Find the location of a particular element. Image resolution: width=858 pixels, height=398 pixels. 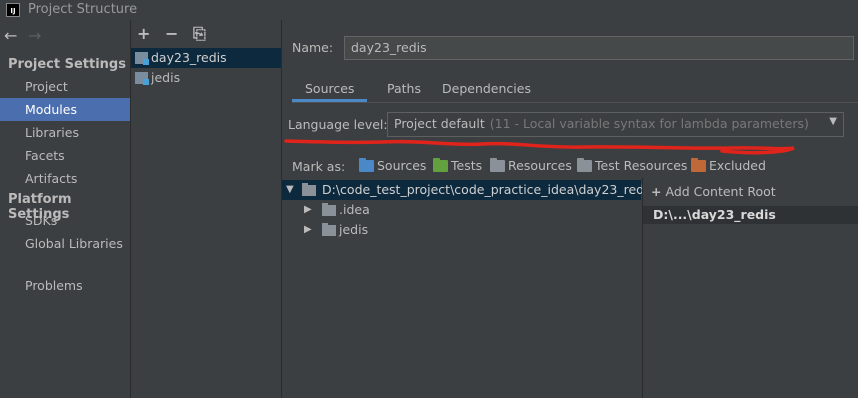

mark-tests-button: Tests is located at coordinates (456, 166).